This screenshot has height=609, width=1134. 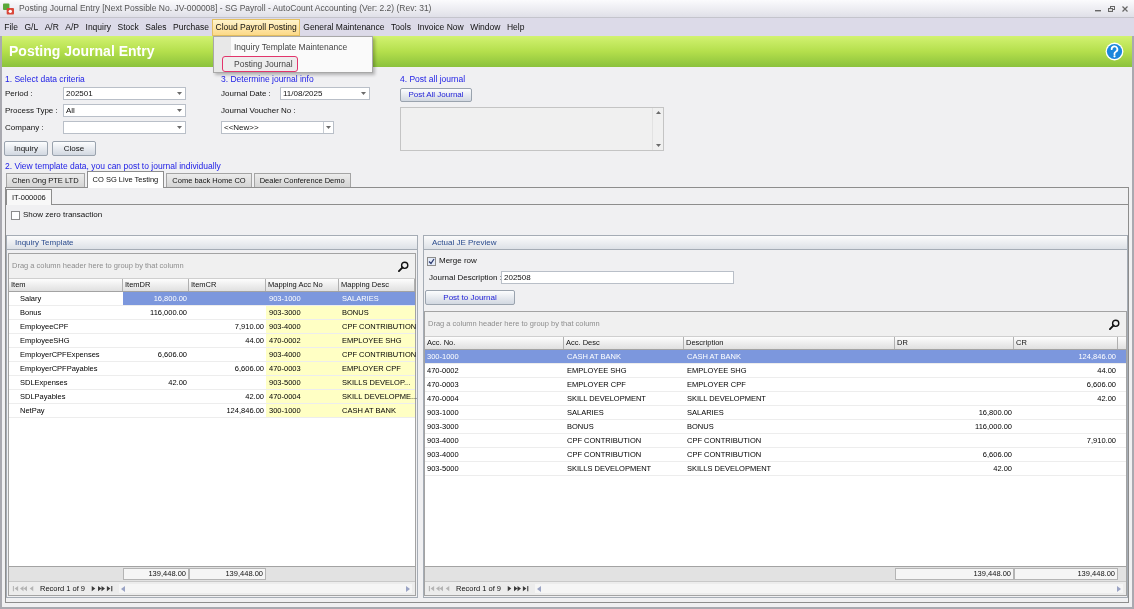 What do you see at coordinates (124, 127) in the screenshot?
I see `dropdown-field` at bounding box center [124, 127].